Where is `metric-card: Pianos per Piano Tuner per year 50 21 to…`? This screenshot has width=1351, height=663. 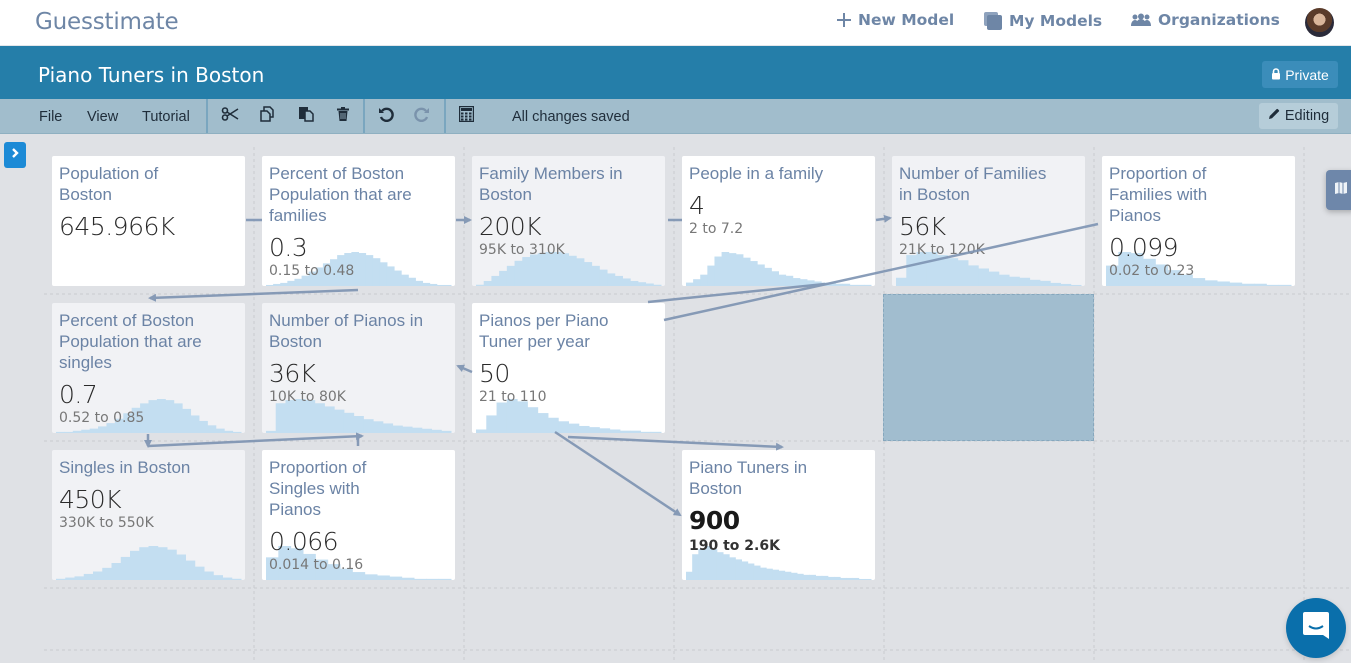 metric-card: Pianos per Piano Tuner per year 50 21 to… is located at coordinates (568, 368).